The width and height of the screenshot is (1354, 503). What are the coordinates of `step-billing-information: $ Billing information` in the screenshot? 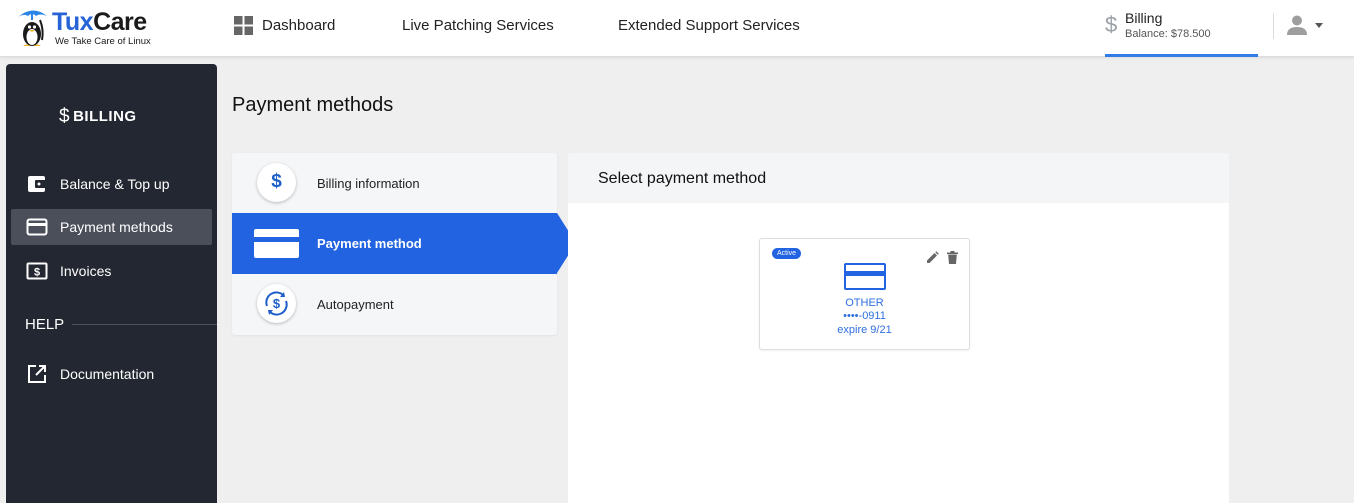 It's located at (394, 183).